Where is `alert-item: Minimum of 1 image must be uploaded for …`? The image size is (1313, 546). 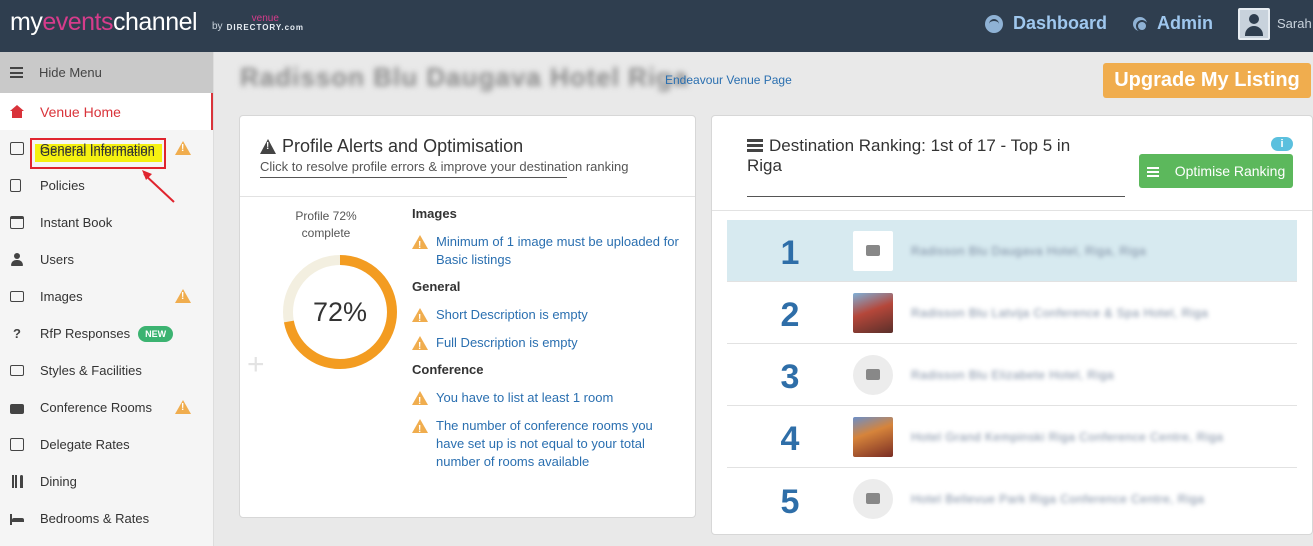
alert-item: Minimum of 1 image must be uploaded for … is located at coordinates (547, 251).